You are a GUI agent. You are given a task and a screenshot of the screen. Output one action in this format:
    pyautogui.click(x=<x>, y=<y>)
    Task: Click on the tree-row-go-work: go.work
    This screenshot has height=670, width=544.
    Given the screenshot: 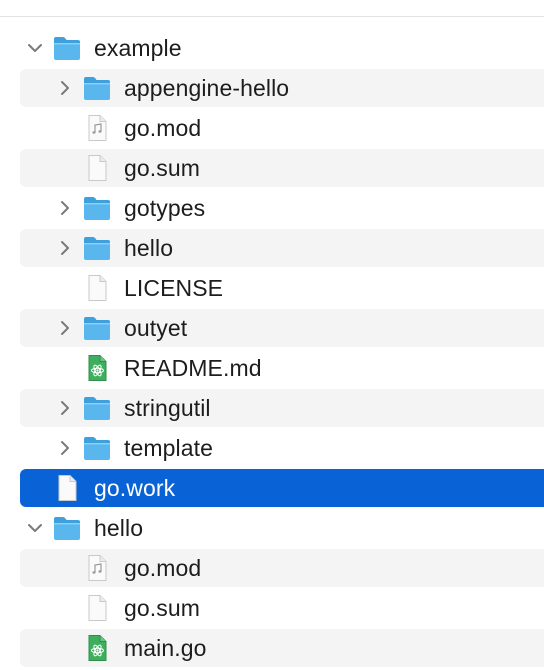 What is the action you would take?
    pyautogui.click(x=282, y=488)
    